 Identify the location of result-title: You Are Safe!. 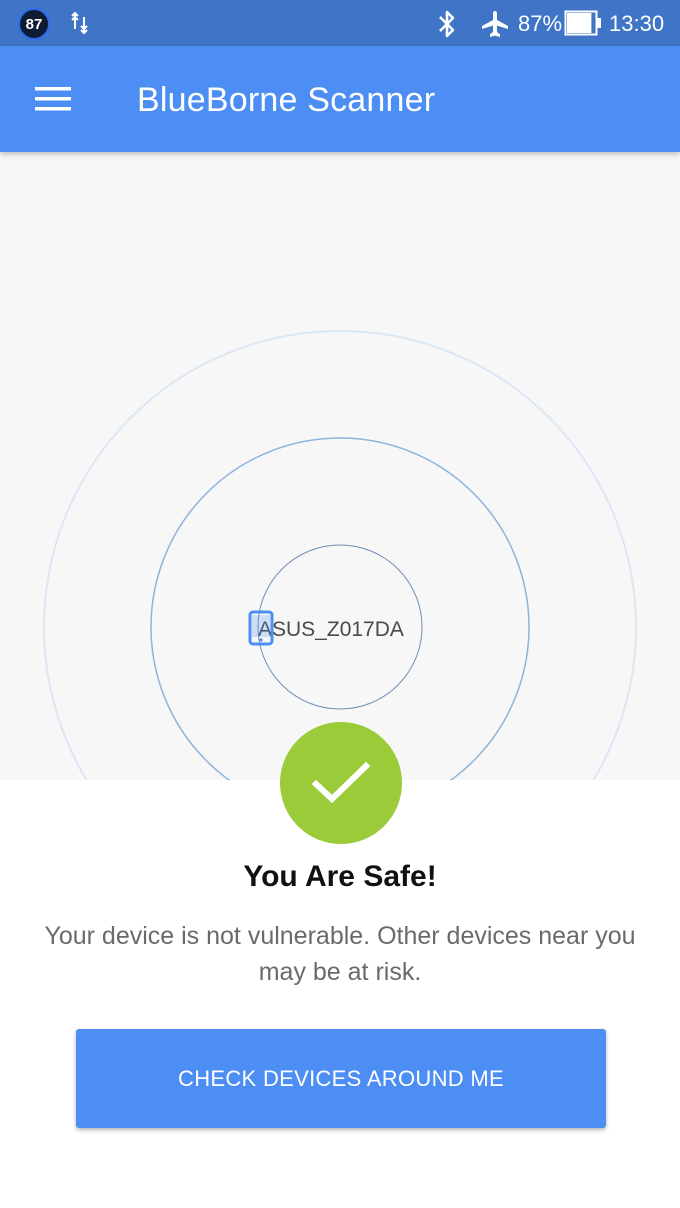
(340, 876).